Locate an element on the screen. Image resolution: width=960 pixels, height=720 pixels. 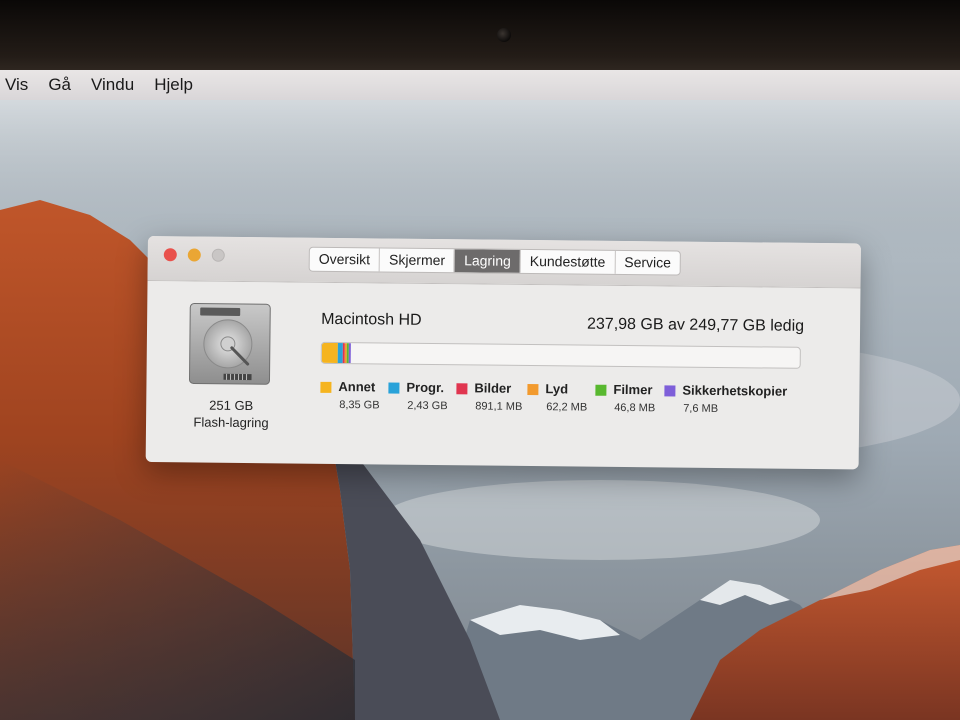
legend-label: Sikkerhetskopier is located at coordinates (735, 390).